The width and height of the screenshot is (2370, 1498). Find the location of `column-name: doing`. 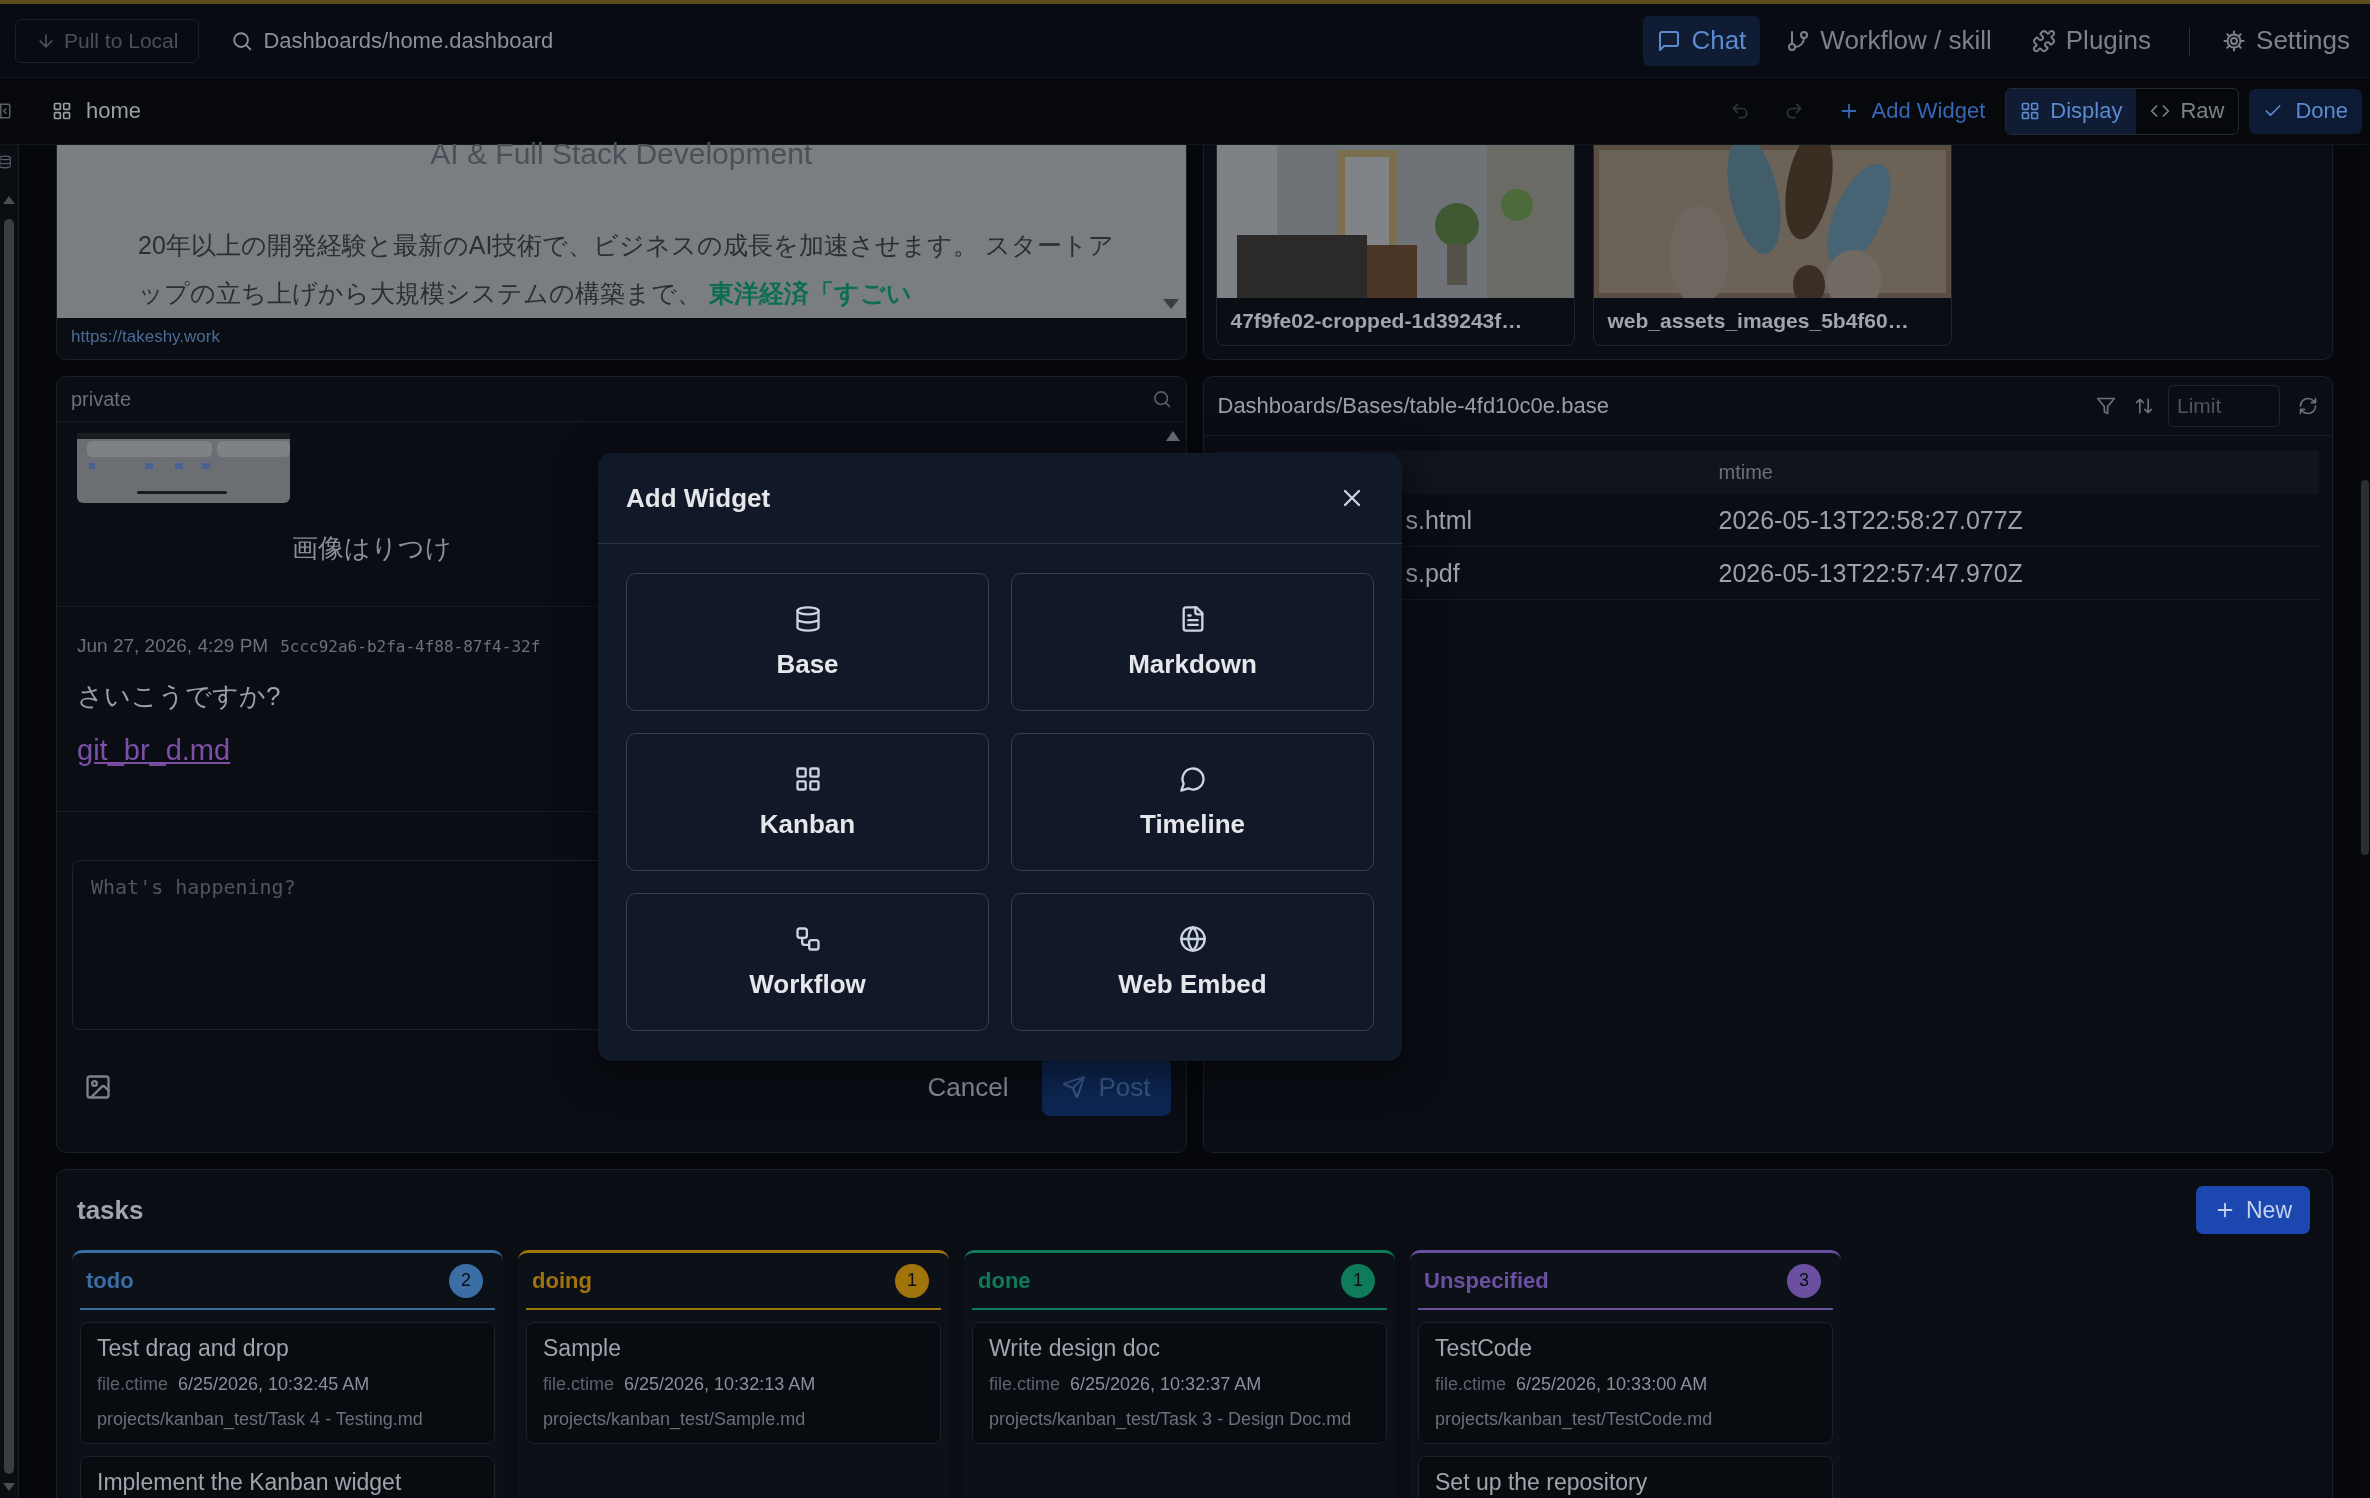

column-name: doing is located at coordinates (562, 1280).